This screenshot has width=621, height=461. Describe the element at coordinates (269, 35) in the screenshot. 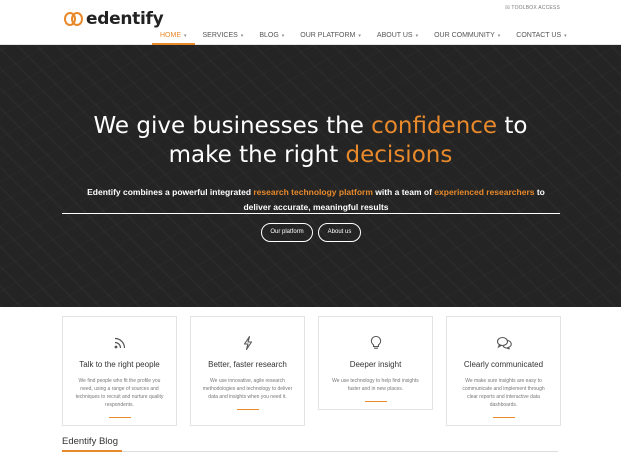

I see `nav-item-label: BLOG` at that location.